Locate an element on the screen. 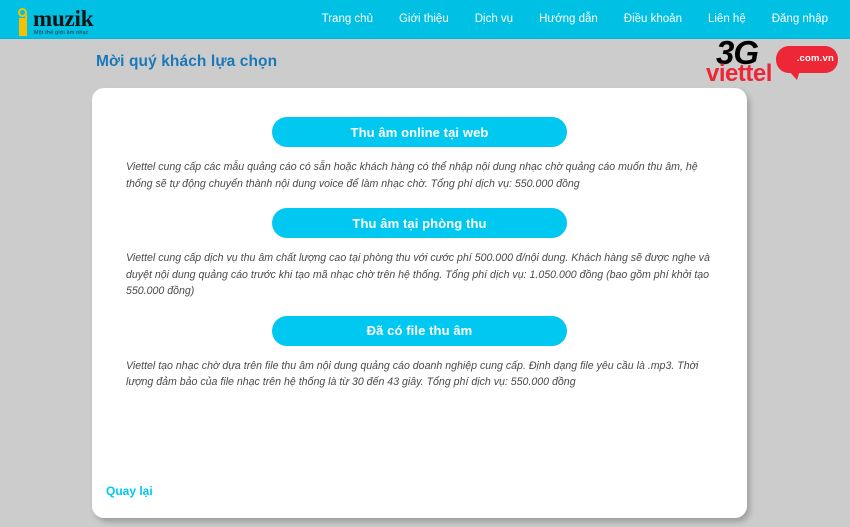 Image resolution: width=850 pixels, height=527 pixels. viettel-3g-logo: 3G .com.vn viettel is located at coordinates (768, 62).